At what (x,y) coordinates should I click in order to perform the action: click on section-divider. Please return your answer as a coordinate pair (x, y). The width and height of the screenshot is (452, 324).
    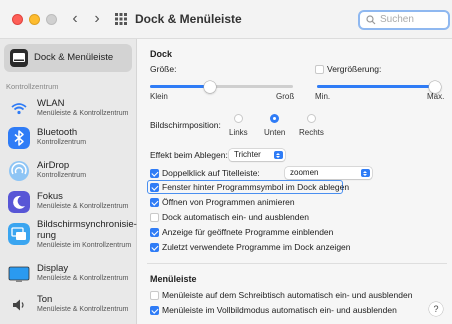
    Looking at the image, I should click on (297, 263).